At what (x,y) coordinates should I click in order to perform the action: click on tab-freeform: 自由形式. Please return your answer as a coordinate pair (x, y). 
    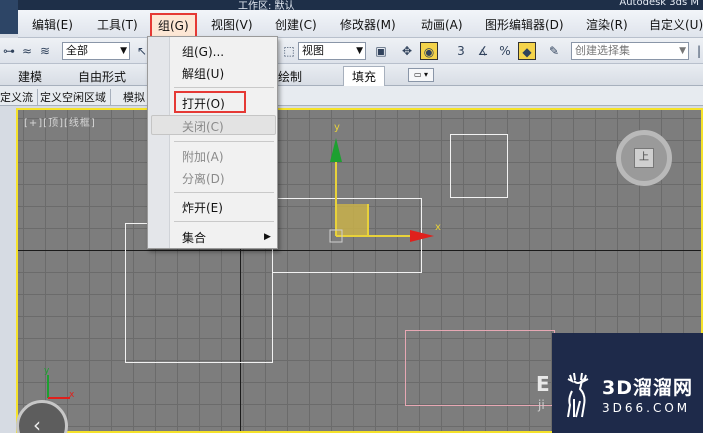
    Looking at the image, I should click on (102, 76).